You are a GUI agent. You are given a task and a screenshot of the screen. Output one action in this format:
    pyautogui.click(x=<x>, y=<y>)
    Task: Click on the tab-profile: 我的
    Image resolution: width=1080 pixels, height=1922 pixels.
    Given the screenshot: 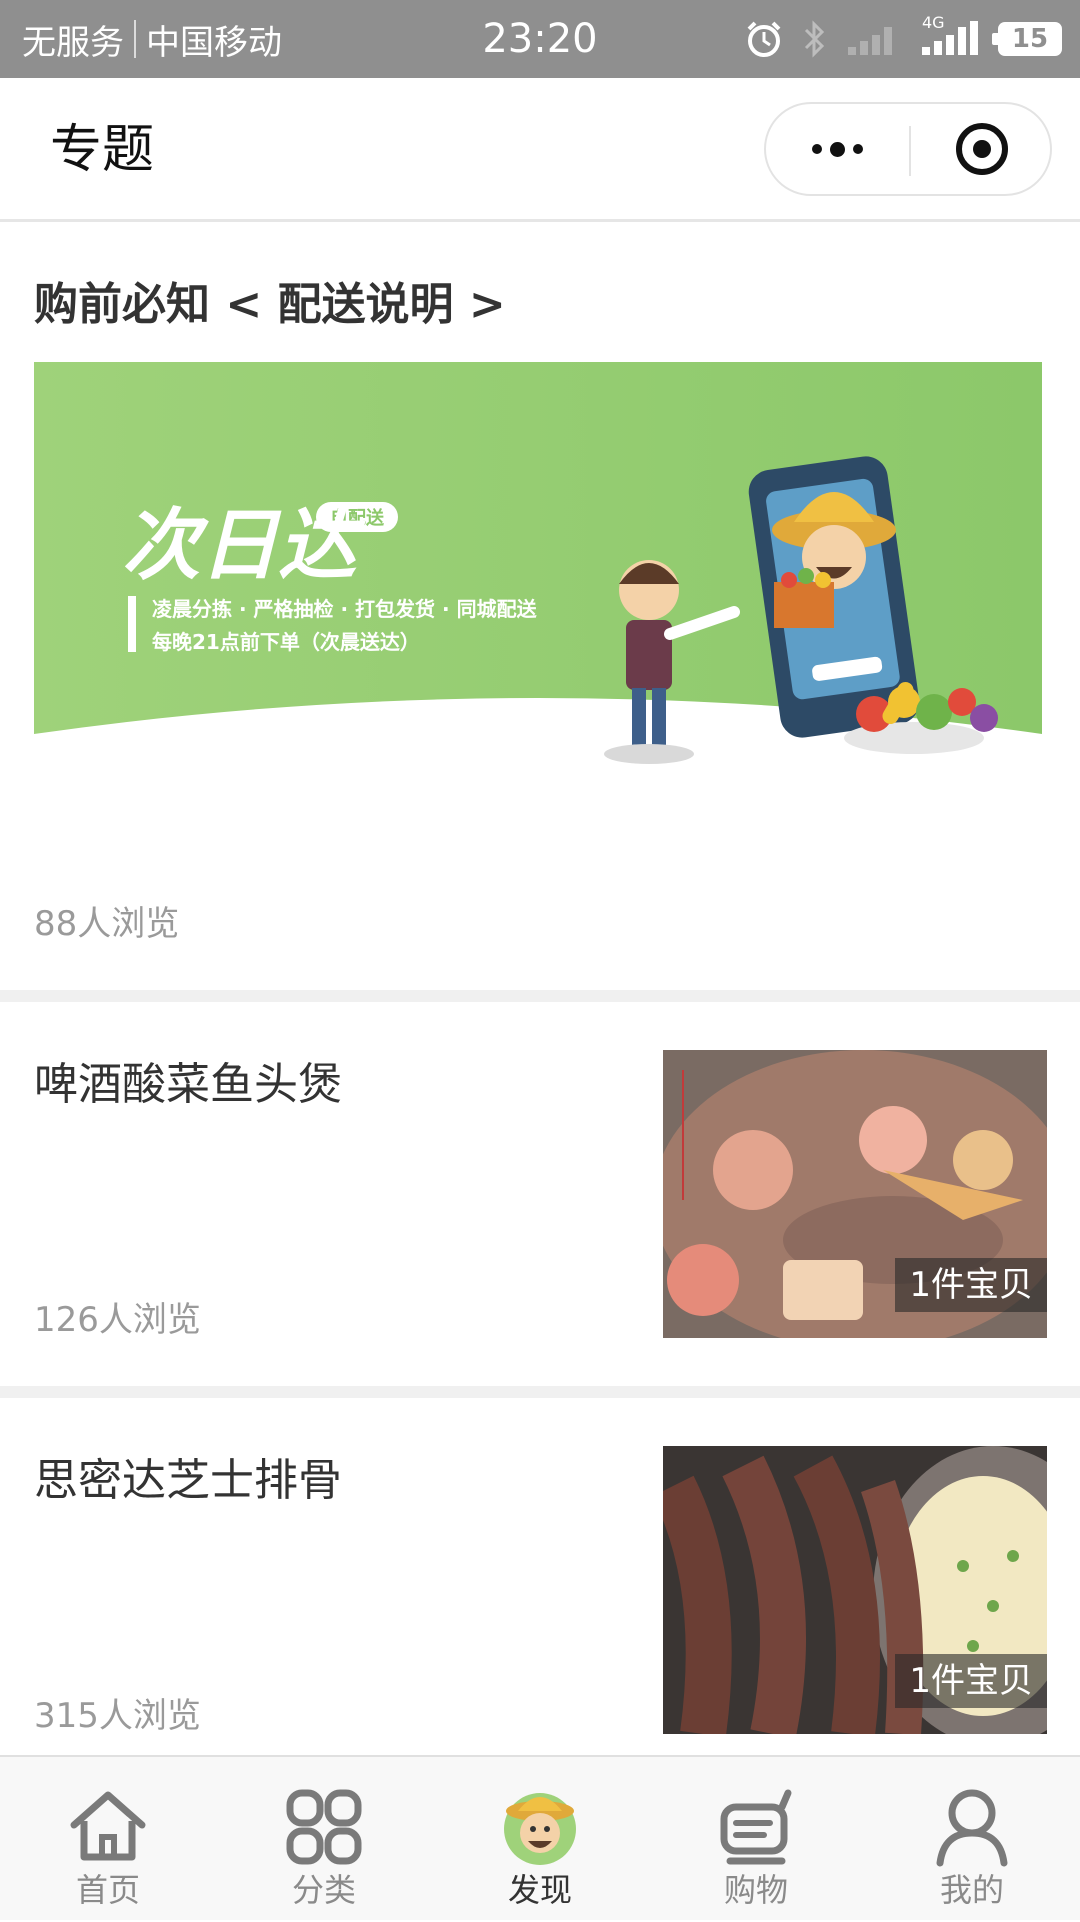 What is the action you would take?
    pyautogui.click(x=972, y=1839)
    